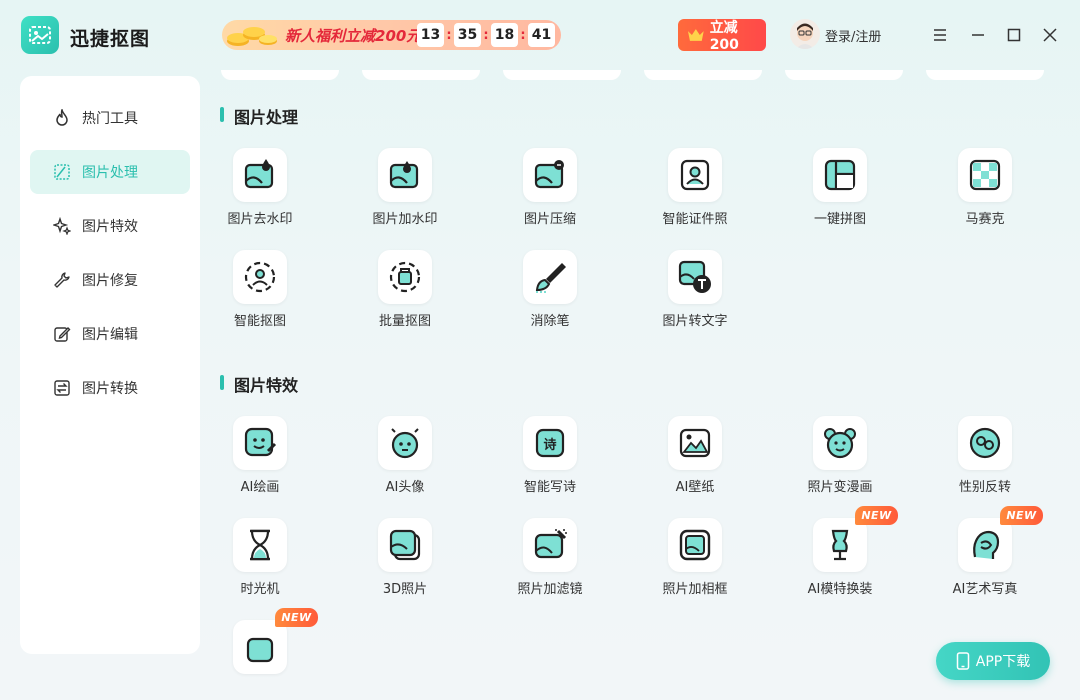  I want to click on minimize-icon, so click(978, 35).